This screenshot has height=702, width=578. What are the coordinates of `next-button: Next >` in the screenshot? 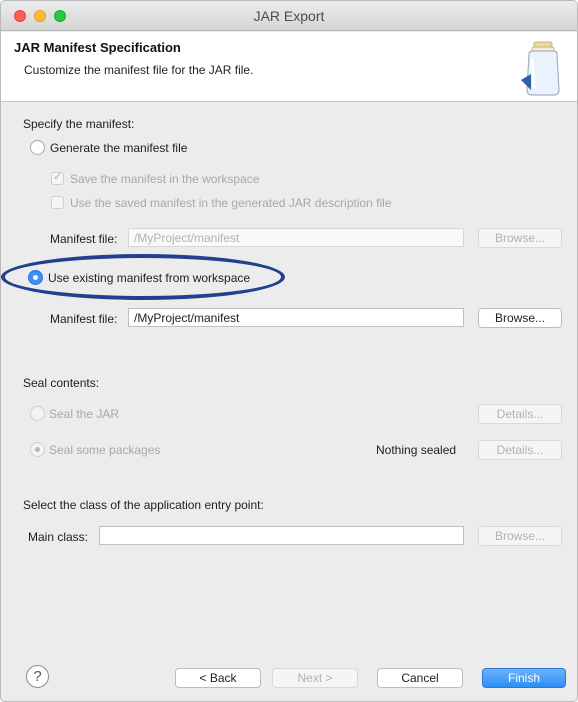 It's located at (315, 678).